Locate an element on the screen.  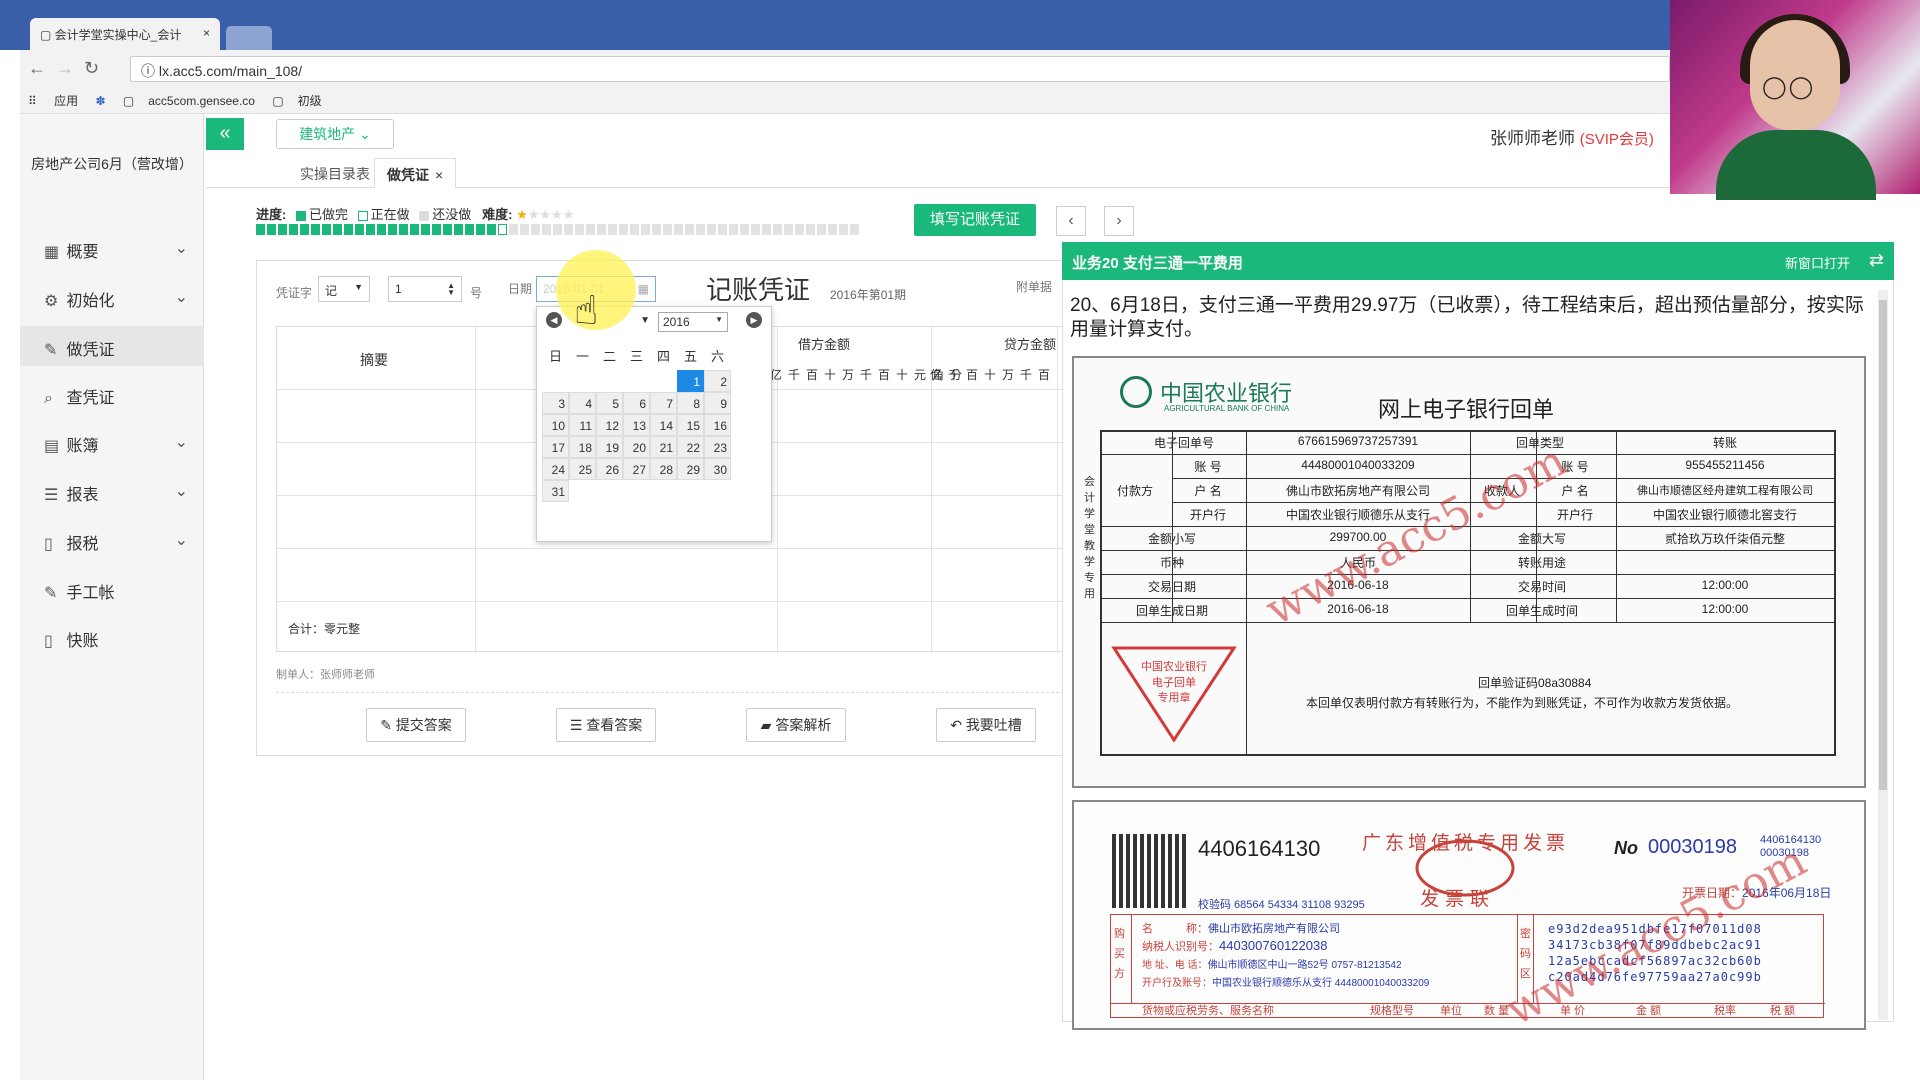
sidebar-item-overview: ▦ 概要 ⌄ is located at coordinates (112, 248).